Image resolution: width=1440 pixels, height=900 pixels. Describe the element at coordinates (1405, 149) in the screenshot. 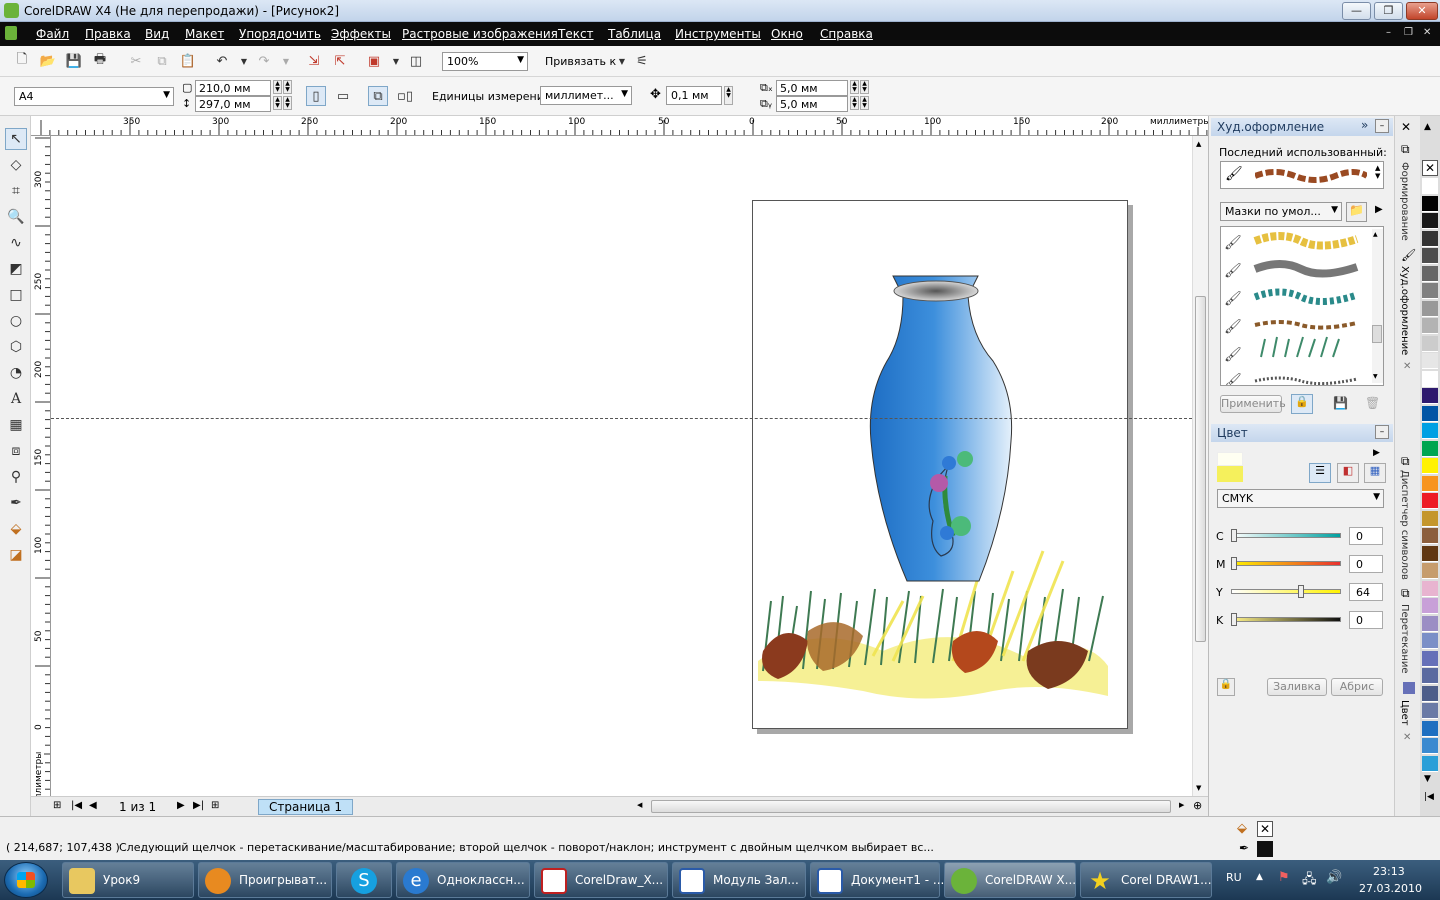

I see `shaping-icon: ⧉` at that location.